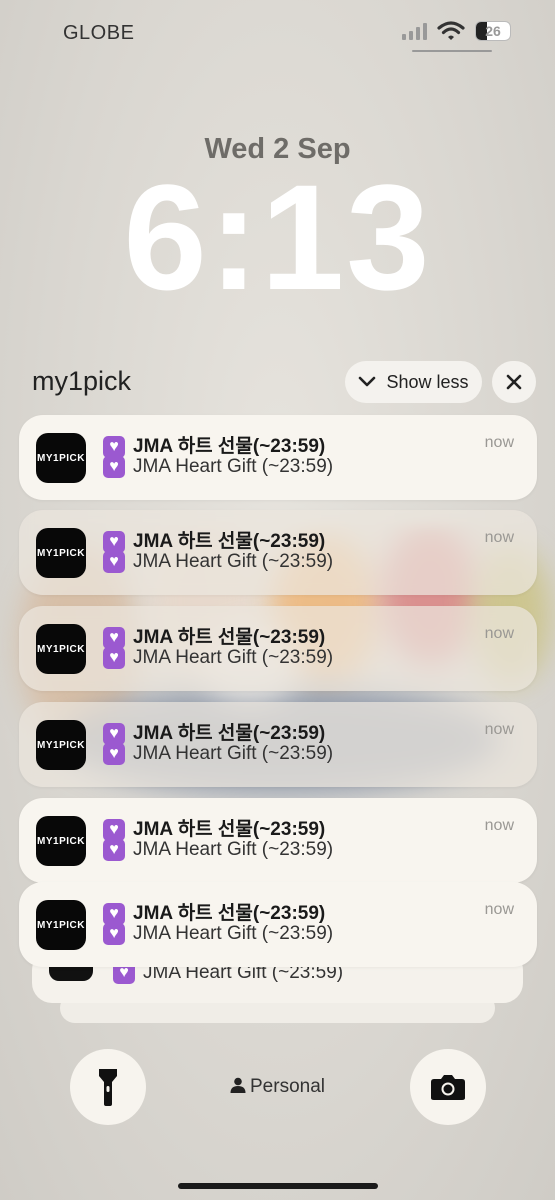  I want to click on camera-icon, so click(448, 1087).